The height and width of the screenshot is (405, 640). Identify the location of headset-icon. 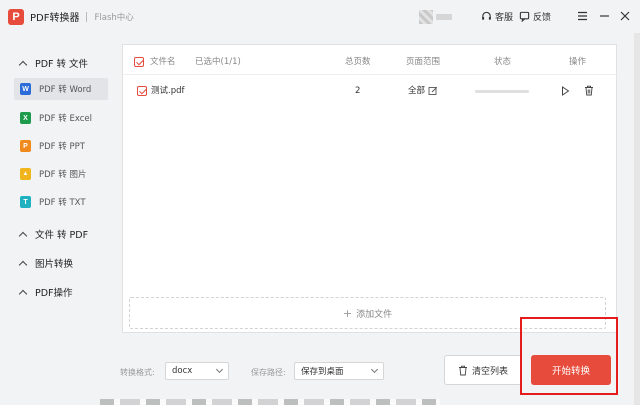
(486, 15).